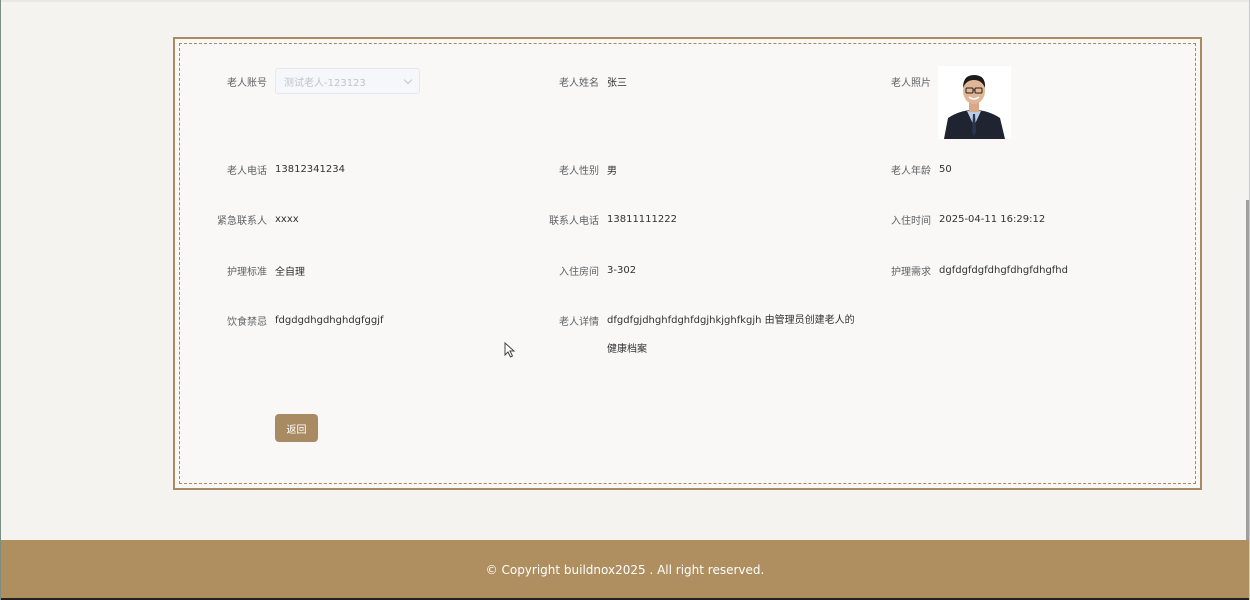 The width and height of the screenshot is (1250, 600). What do you see at coordinates (247, 171) in the screenshot?
I see `phone-label: 老人电话` at bounding box center [247, 171].